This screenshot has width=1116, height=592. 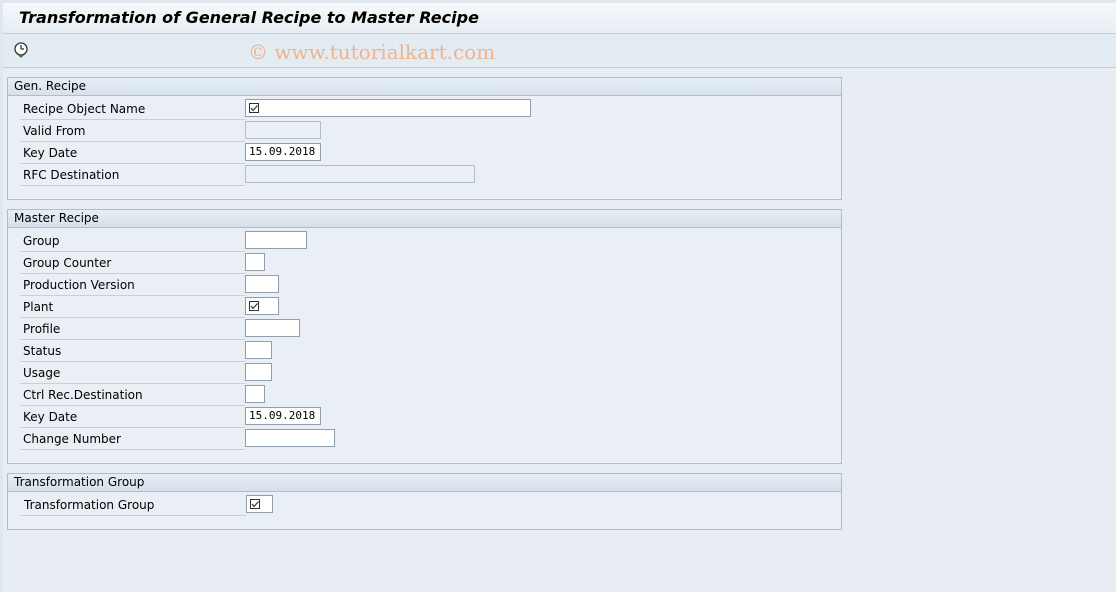 What do you see at coordinates (424, 264) in the screenshot?
I see `row-group-counter: Group Counter` at bounding box center [424, 264].